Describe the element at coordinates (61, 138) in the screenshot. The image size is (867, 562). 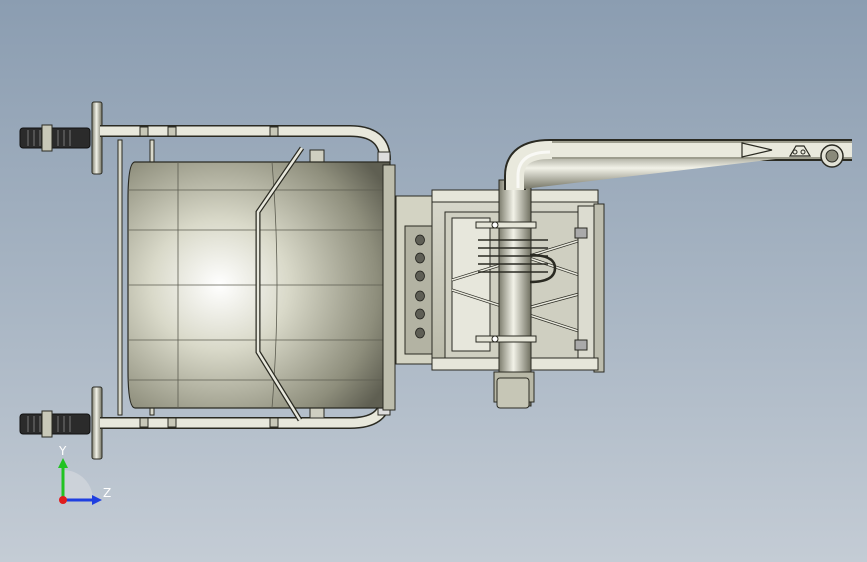
I see `caster-wheel-top` at that location.